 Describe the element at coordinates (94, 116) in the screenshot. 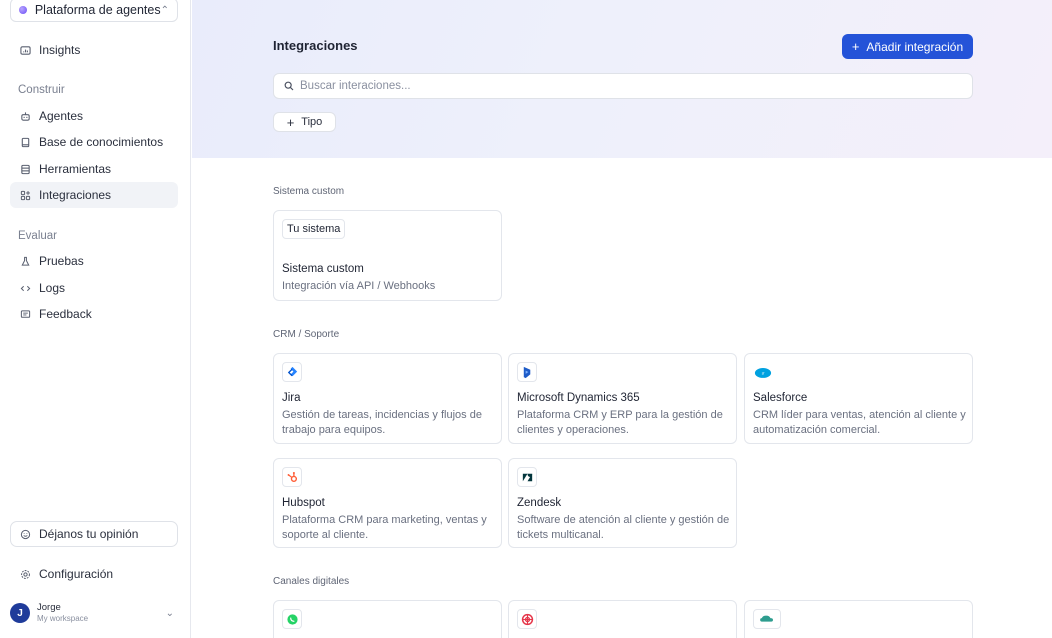

I see `sidebar-item-agents: Agentes` at that location.